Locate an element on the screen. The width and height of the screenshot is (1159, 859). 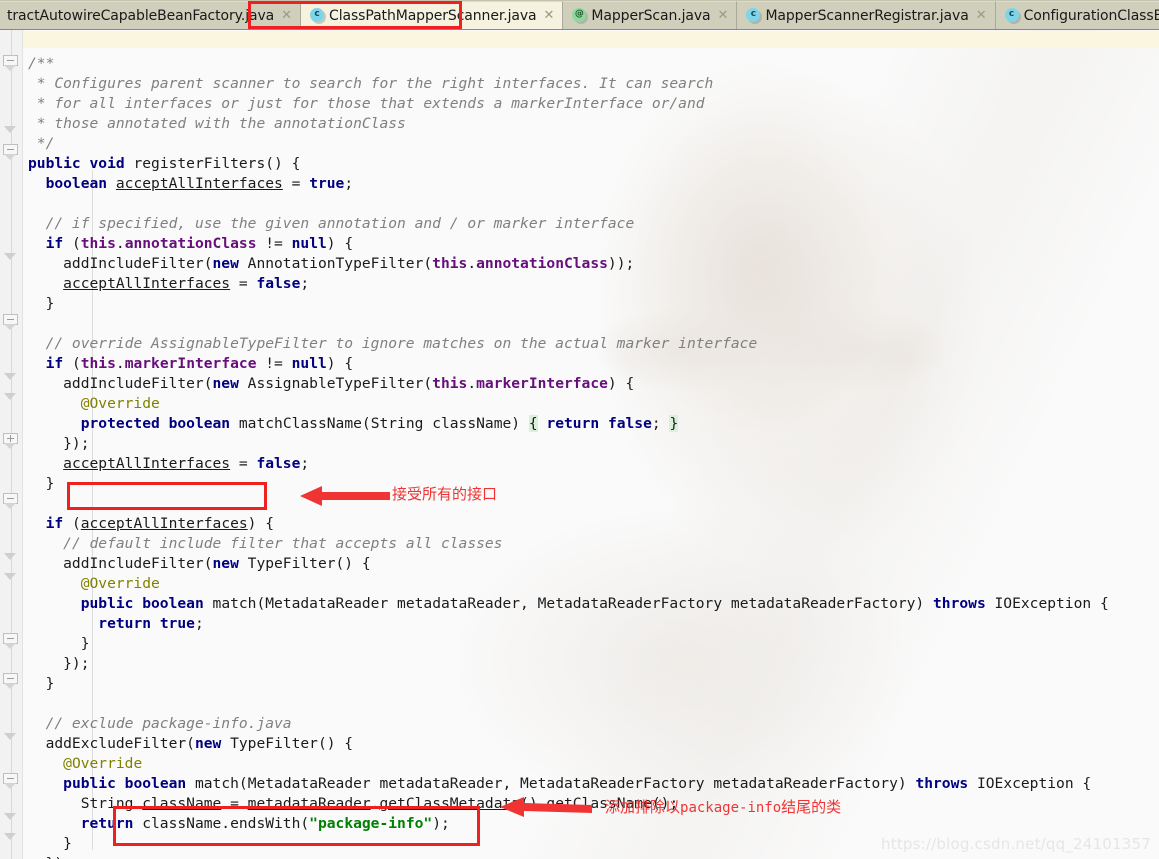
tab-ClassPathMapperScanner: c ClassPathMapperScanner.java ✕ is located at coordinates (432, 15).